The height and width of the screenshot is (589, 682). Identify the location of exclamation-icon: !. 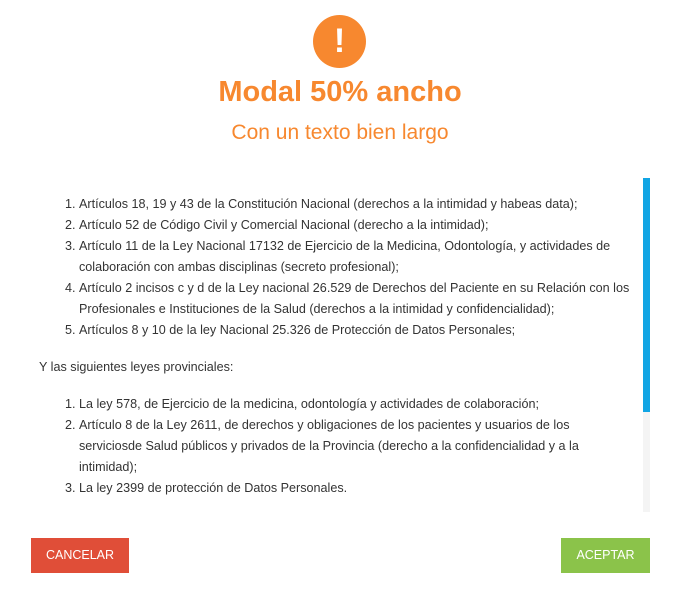
(339, 41).